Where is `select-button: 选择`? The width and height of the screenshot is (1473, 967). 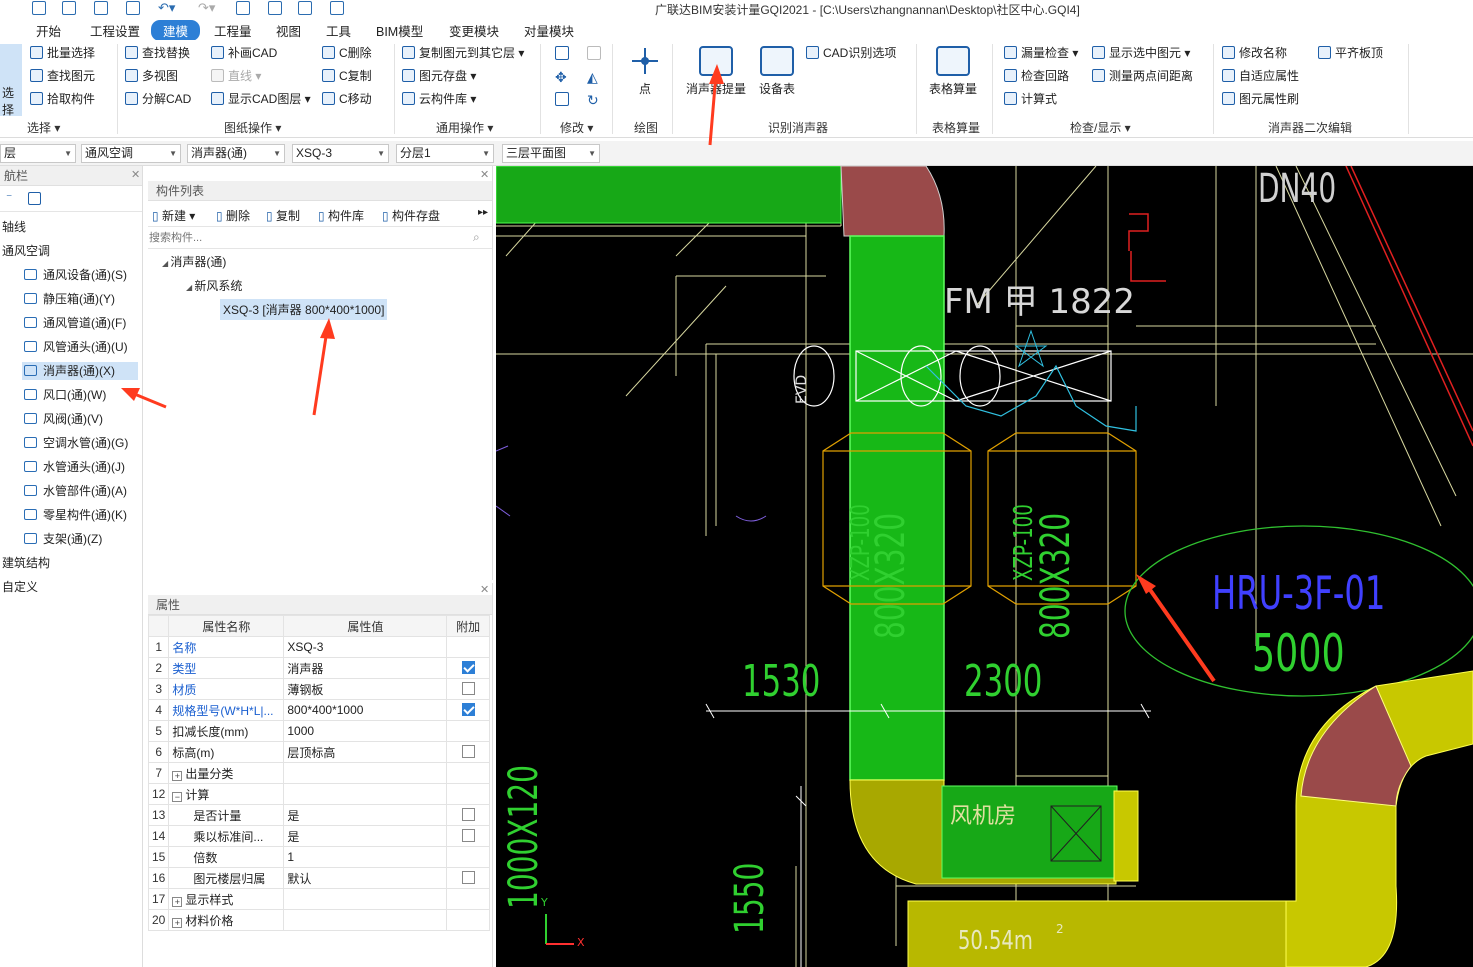
select-button: 选择 is located at coordinates (11, 80).